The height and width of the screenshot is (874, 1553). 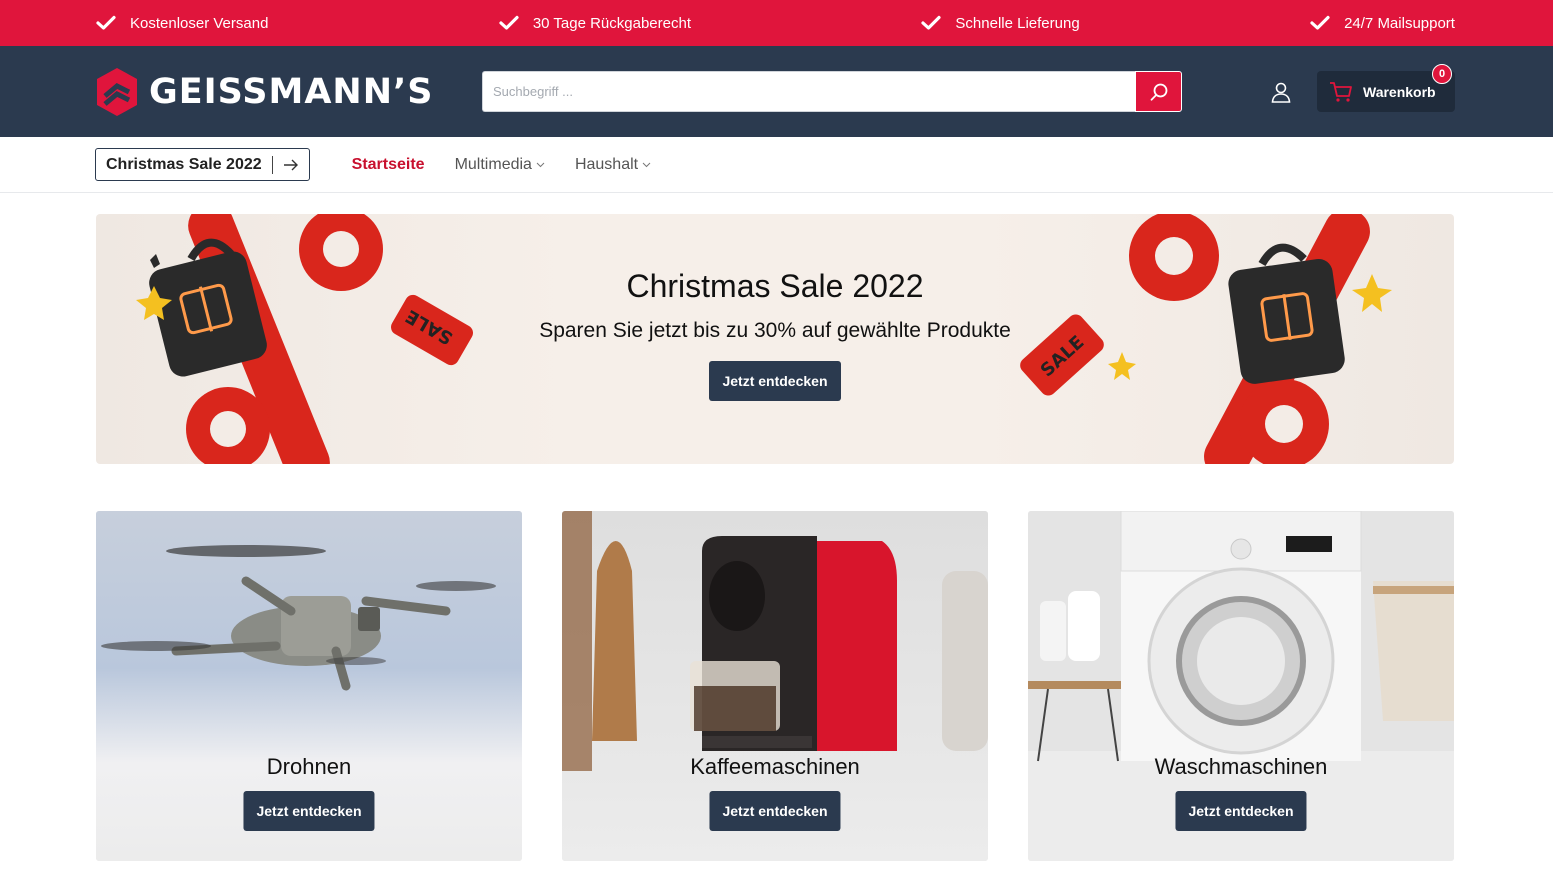 I want to click on search-icon, so click(x=1158, y=92).